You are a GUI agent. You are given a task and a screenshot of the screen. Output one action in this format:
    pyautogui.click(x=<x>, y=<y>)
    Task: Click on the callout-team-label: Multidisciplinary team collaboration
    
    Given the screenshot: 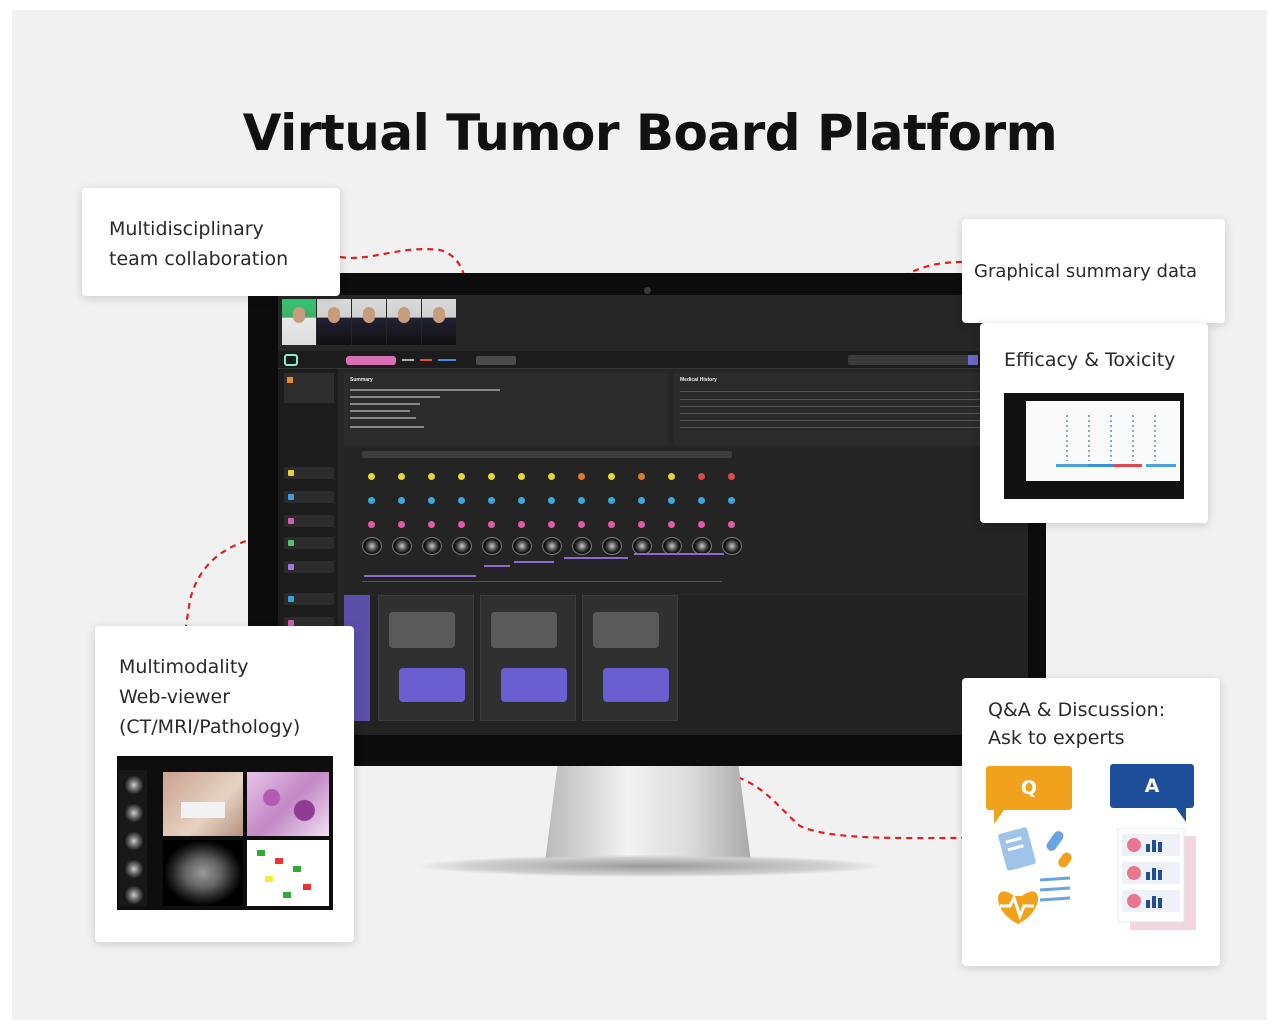 What is the action you would take?
    pyautogui.click(x=199, y=244)
    